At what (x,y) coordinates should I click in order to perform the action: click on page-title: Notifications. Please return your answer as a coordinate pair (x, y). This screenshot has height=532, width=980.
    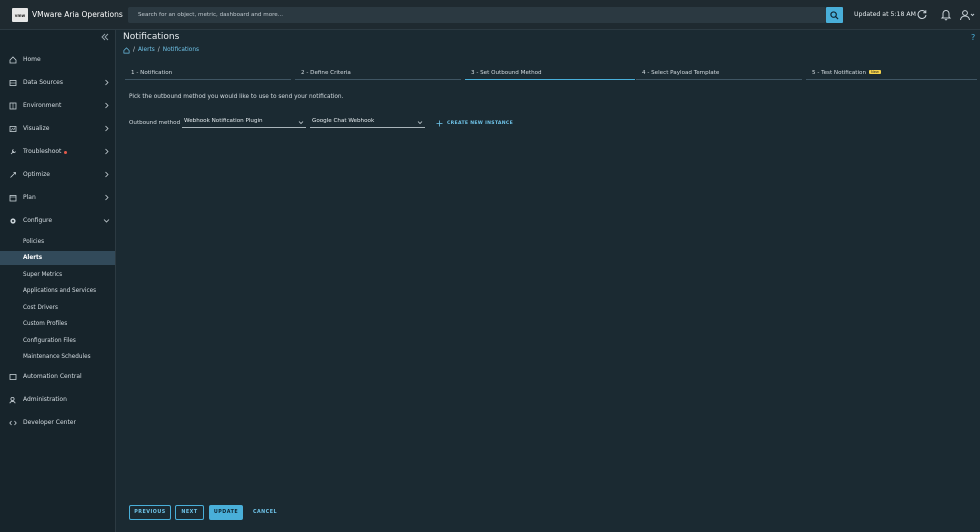
    Looking at the image, I should click on (151, 37).